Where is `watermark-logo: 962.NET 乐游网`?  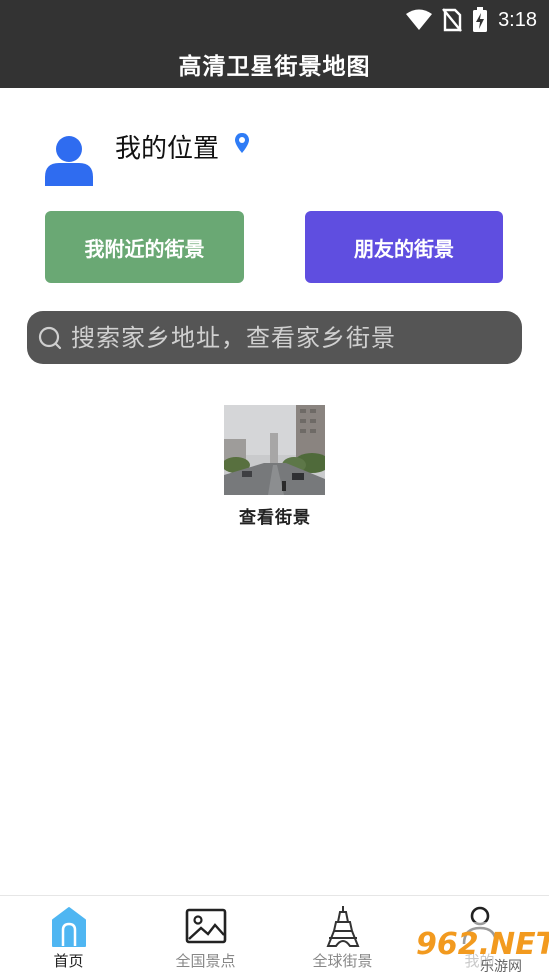
watermark-logo: 962.NET 乐游网 is located at coordinates (479, 949).